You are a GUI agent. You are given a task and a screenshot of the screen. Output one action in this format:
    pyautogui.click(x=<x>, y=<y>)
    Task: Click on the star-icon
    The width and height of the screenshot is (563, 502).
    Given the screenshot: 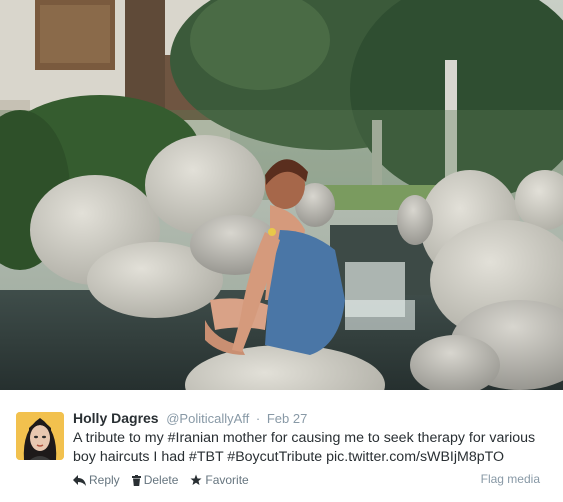 What is the action you would take?
    pyautogui.click(x=196, y=479)
    